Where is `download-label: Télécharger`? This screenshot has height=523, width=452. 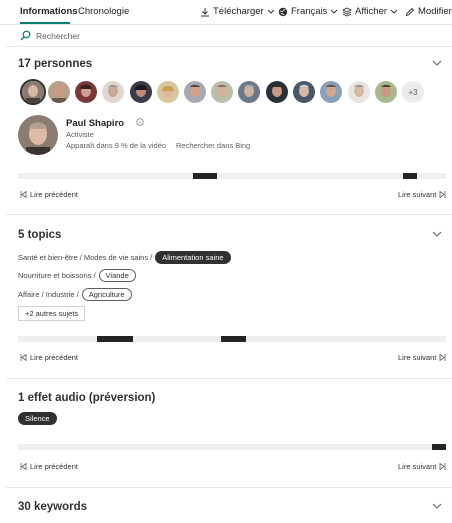 download-label: Télécharger is located at coordinates (238, 11).